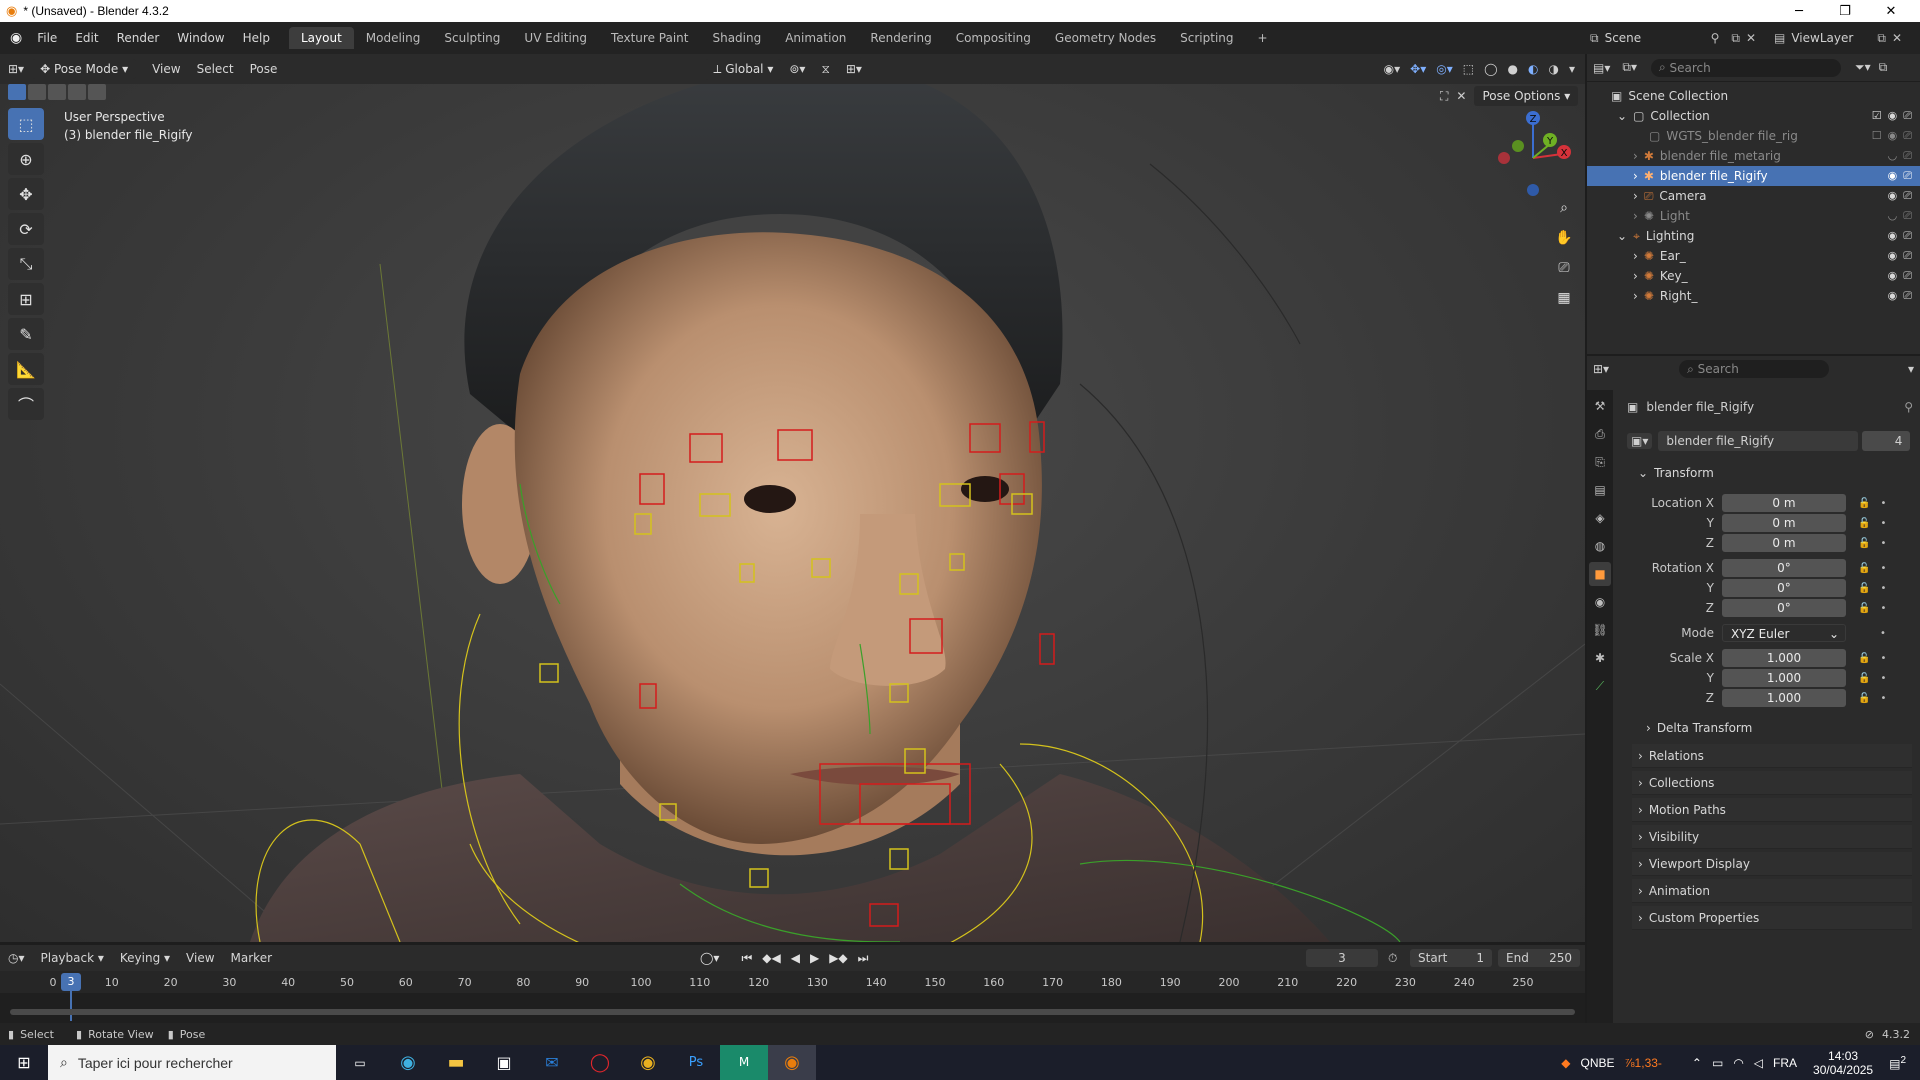 The image size is (1920, 1080). Describe the element at coordinates (1418, 69) in the screenshot. I see `gizmo-toggle-icon: ✥▾` at that location.